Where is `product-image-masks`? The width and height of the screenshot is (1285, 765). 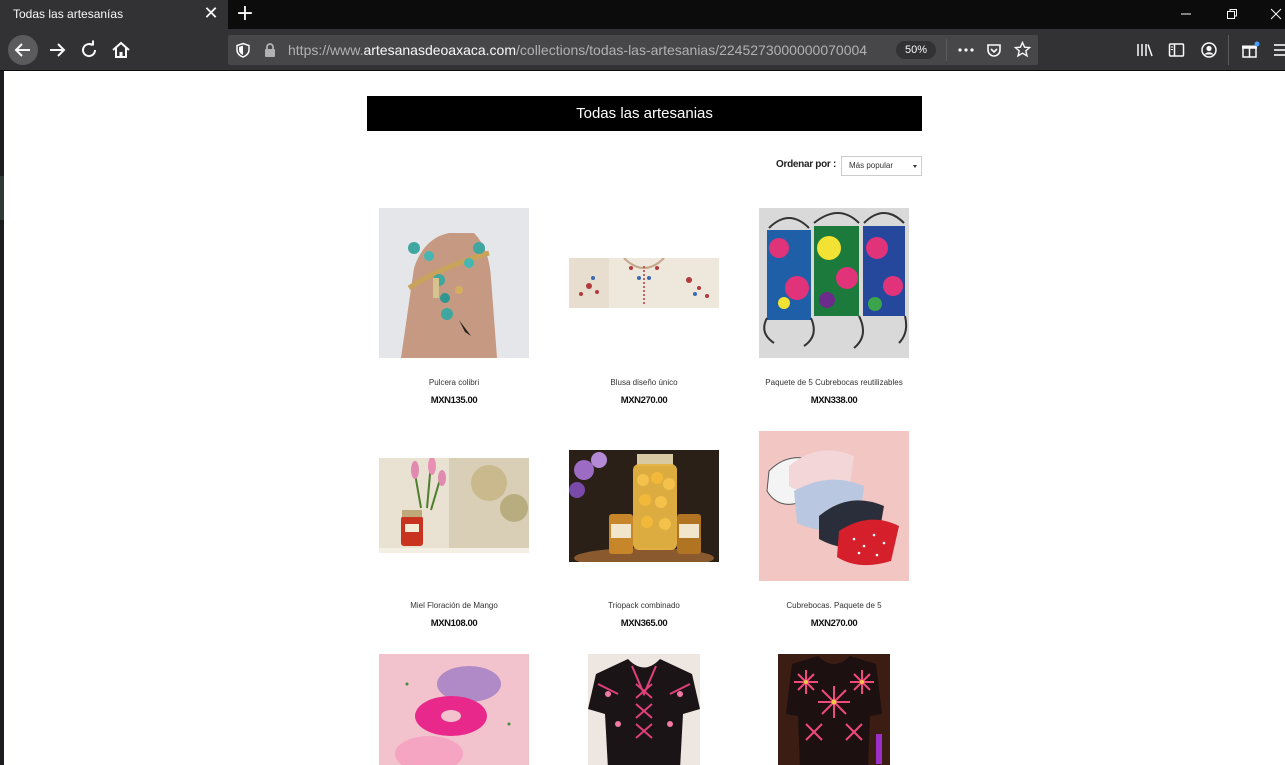 product-image-masks is located at coordinates (834, 283).